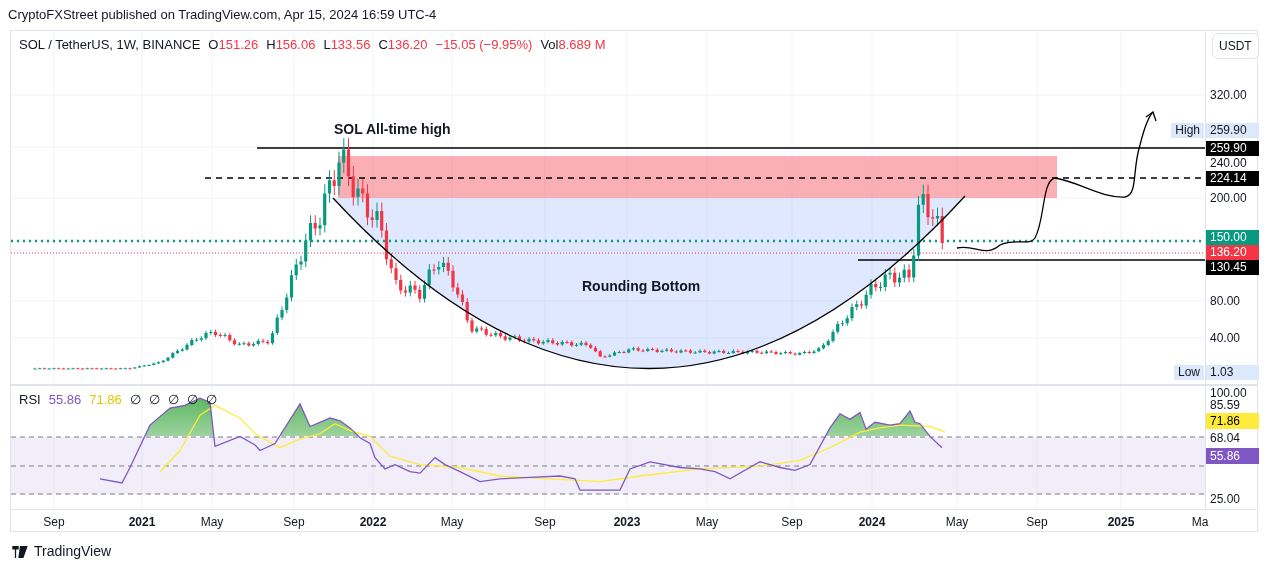  Describe the element at coordinates (110, 45) in the screenshot. I see `symbol-label: SOL / TetherUS, 1W, BINANCE` at that location.